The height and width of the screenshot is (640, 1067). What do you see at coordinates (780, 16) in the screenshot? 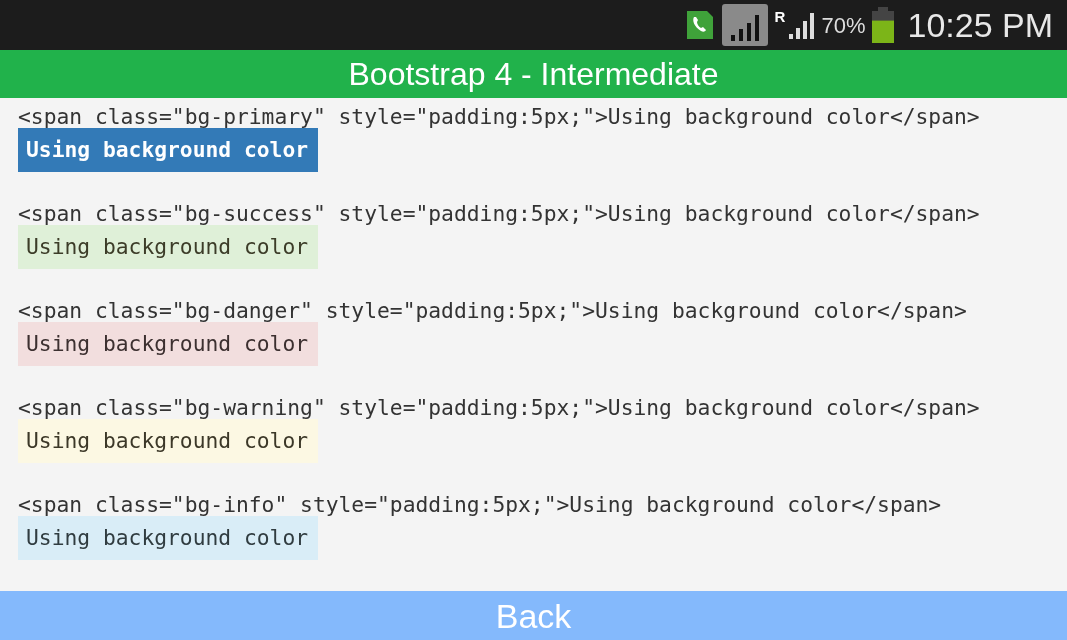
I see `roaming-indicator: R` at bounding box center [780, 16].